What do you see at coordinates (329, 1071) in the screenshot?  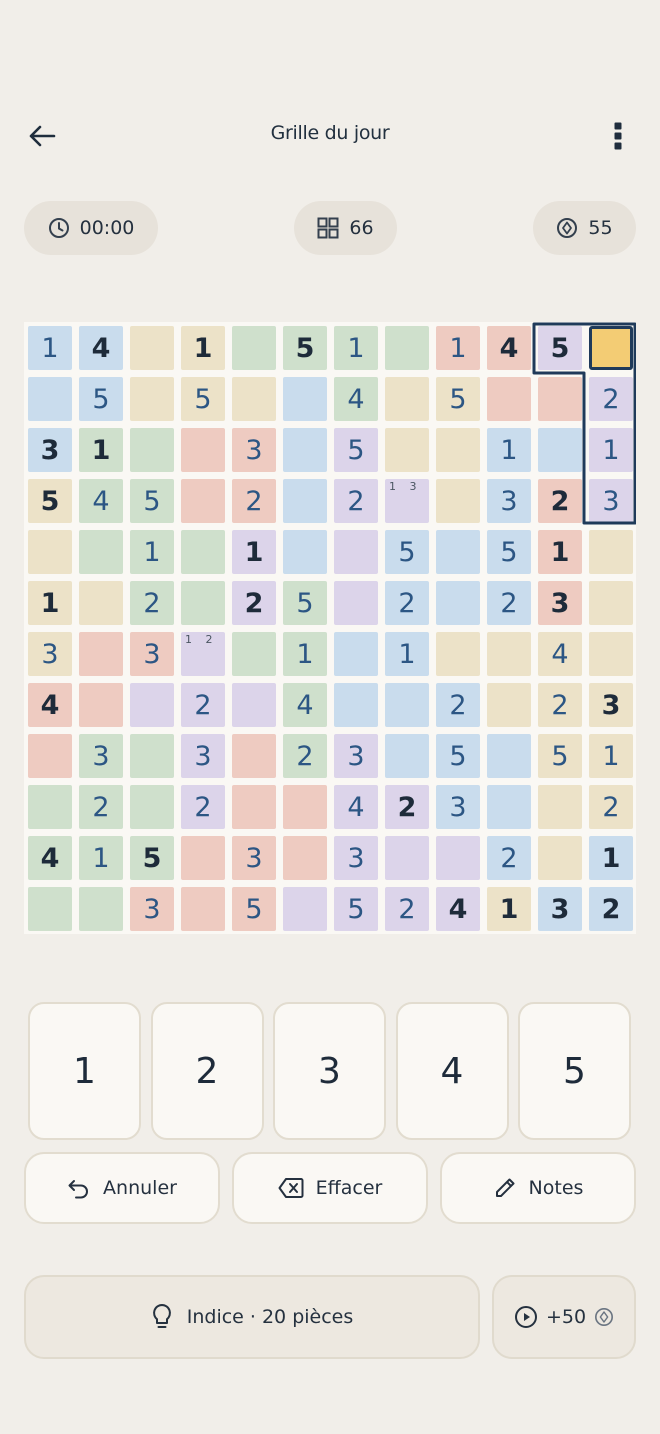 I see `number-button-3: 3` at bounding box center [329, 1071].